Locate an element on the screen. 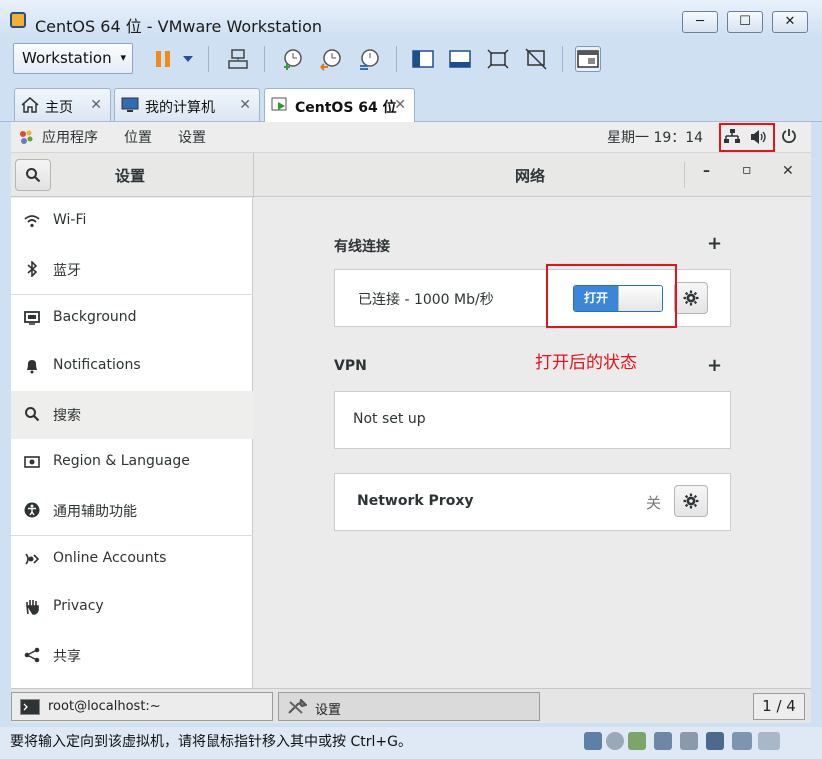 Image resolution: width=822 pixels, height=759 pixels. sidebar-item-notifications: Notifications is located at coordinates (132, 367).